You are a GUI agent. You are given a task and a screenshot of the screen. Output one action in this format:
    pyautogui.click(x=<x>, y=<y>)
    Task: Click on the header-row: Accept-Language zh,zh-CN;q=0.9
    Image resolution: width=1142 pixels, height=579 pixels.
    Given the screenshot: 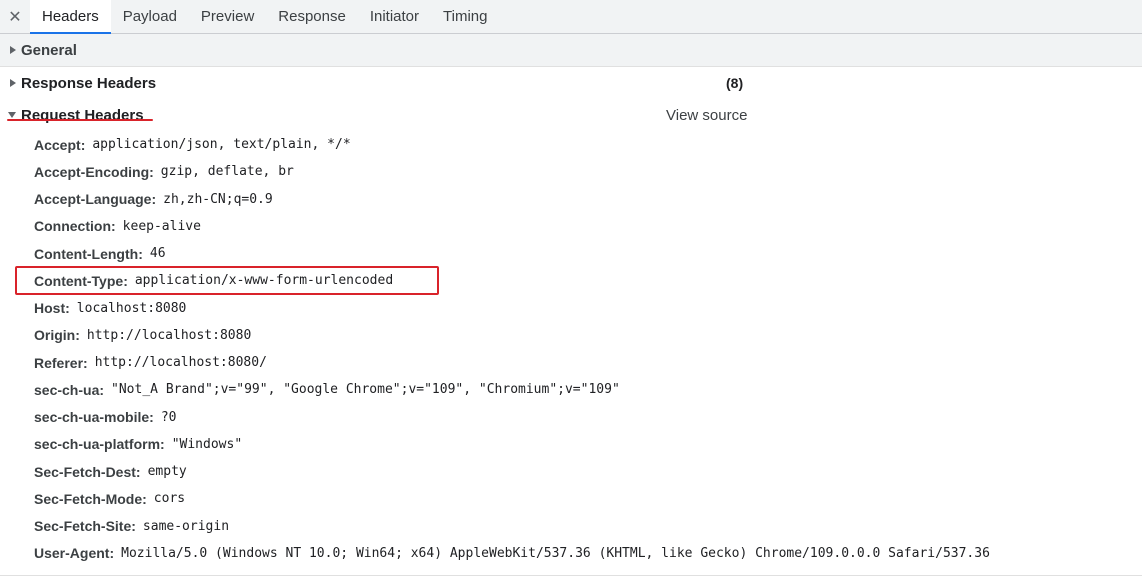 What is the action you would take?
    pyautogui.click(x=571, y=199)
    